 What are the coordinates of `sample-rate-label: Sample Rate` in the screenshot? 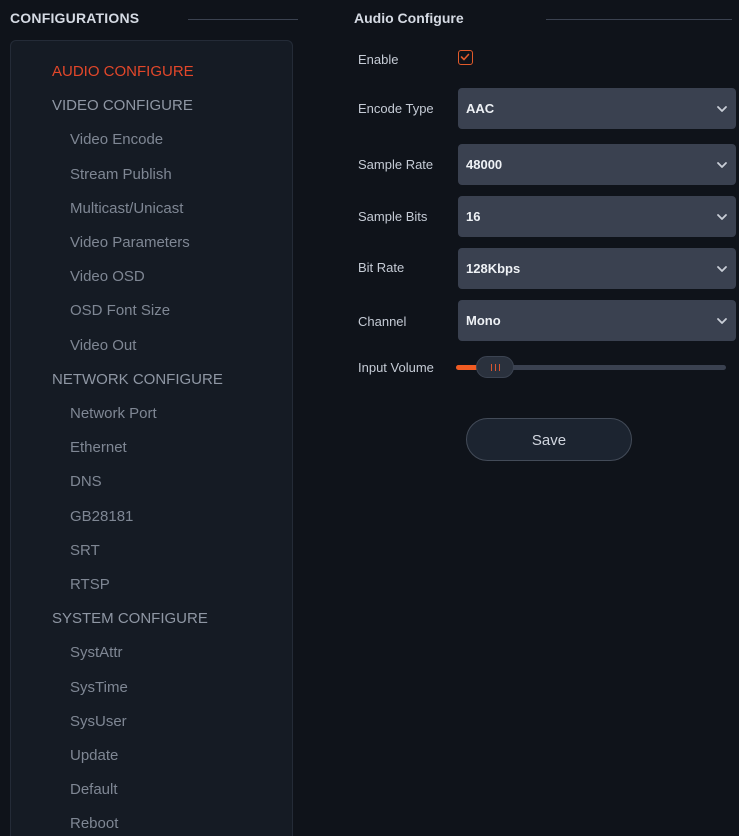 It's located at (396, 164).